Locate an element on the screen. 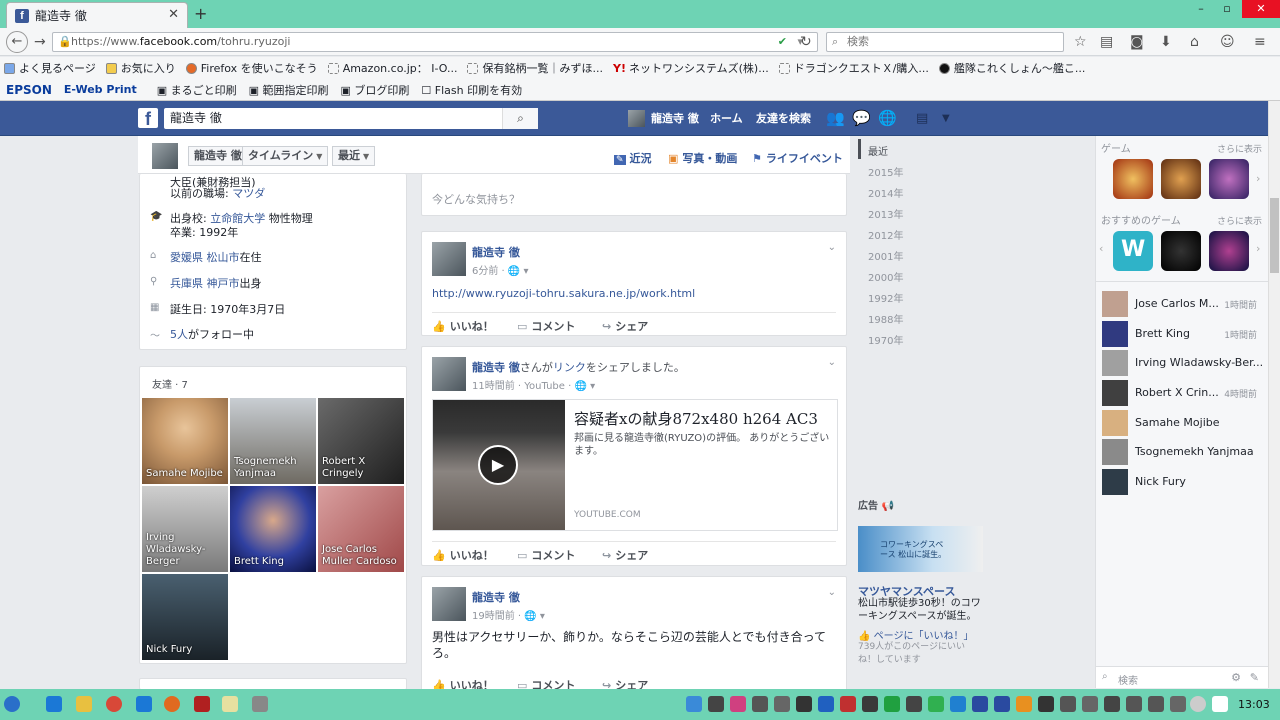 This screenshot has height=720, width=1280. life-event-link: ⚑ ライフイベント is located at coordinates (797, 158).